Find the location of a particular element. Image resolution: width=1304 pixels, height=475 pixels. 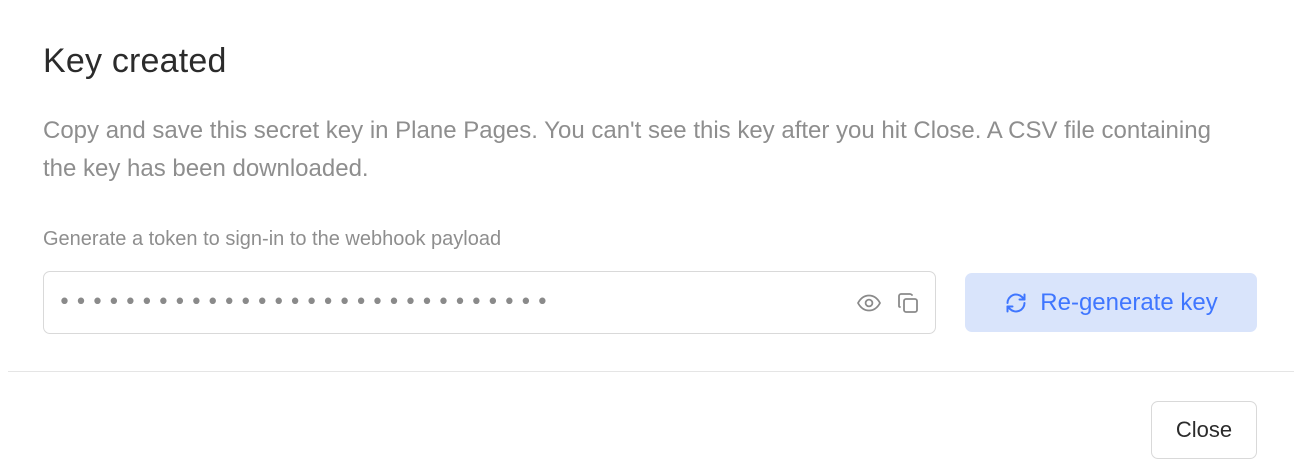

secret-key-value: •••••••••••••••••••••••••••••• is located at coordinates (305, 302).